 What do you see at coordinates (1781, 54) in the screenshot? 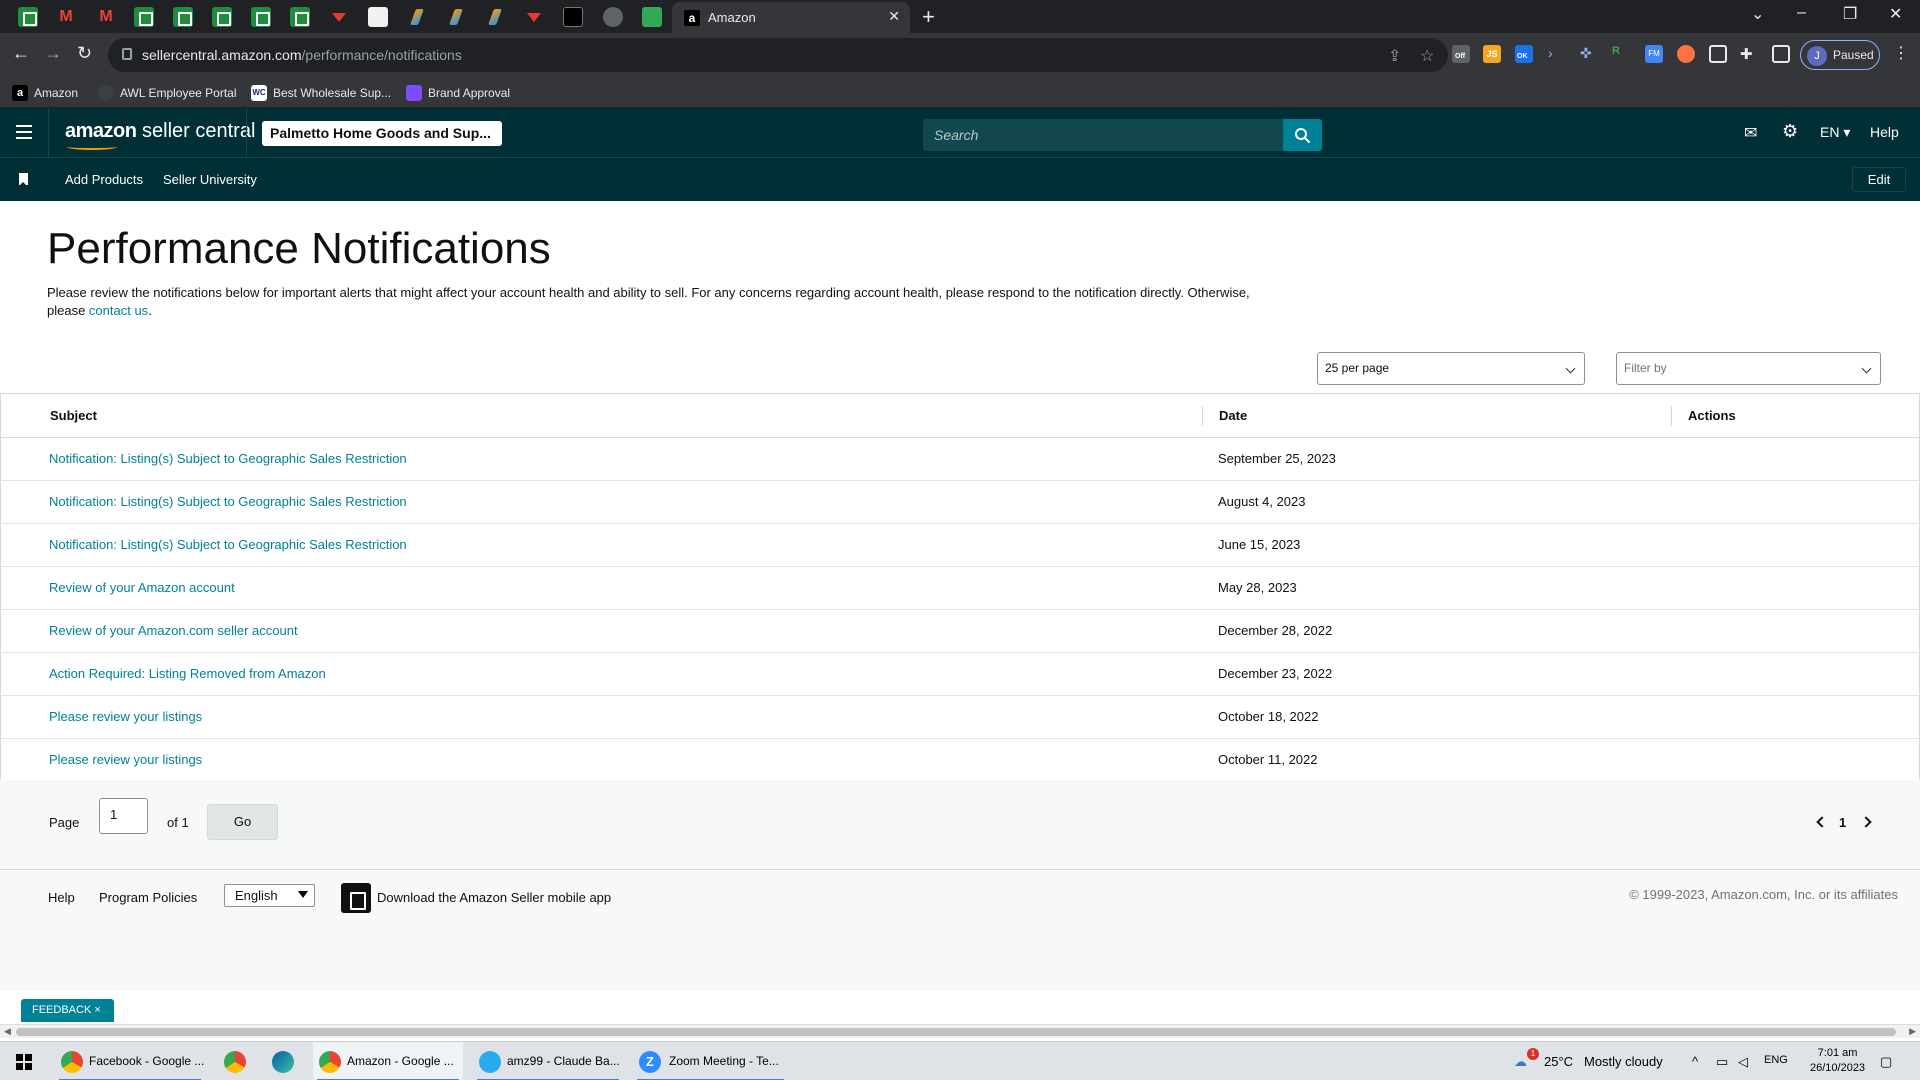
I see `side-panel-icon` at bounding box center [1781, 54].